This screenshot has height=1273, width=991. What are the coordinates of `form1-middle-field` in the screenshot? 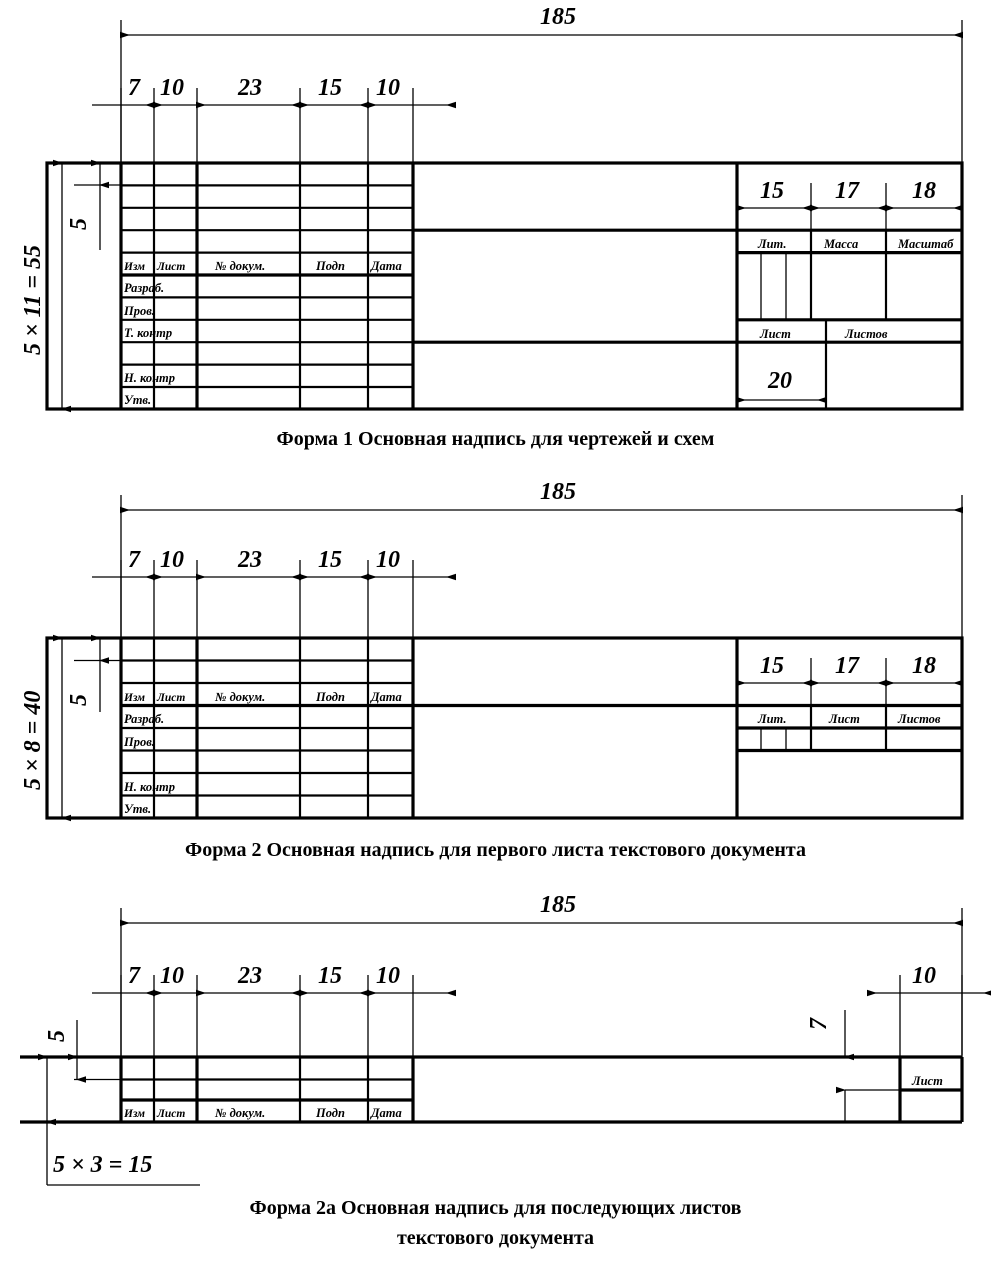 It's located at (575, 286).